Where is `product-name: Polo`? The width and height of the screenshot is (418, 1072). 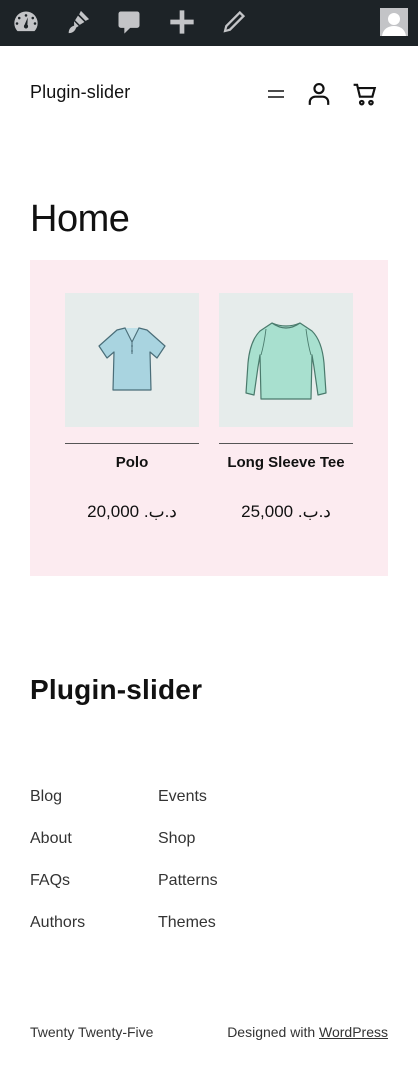 product-name: Polo is located at coordinates (132, 462).